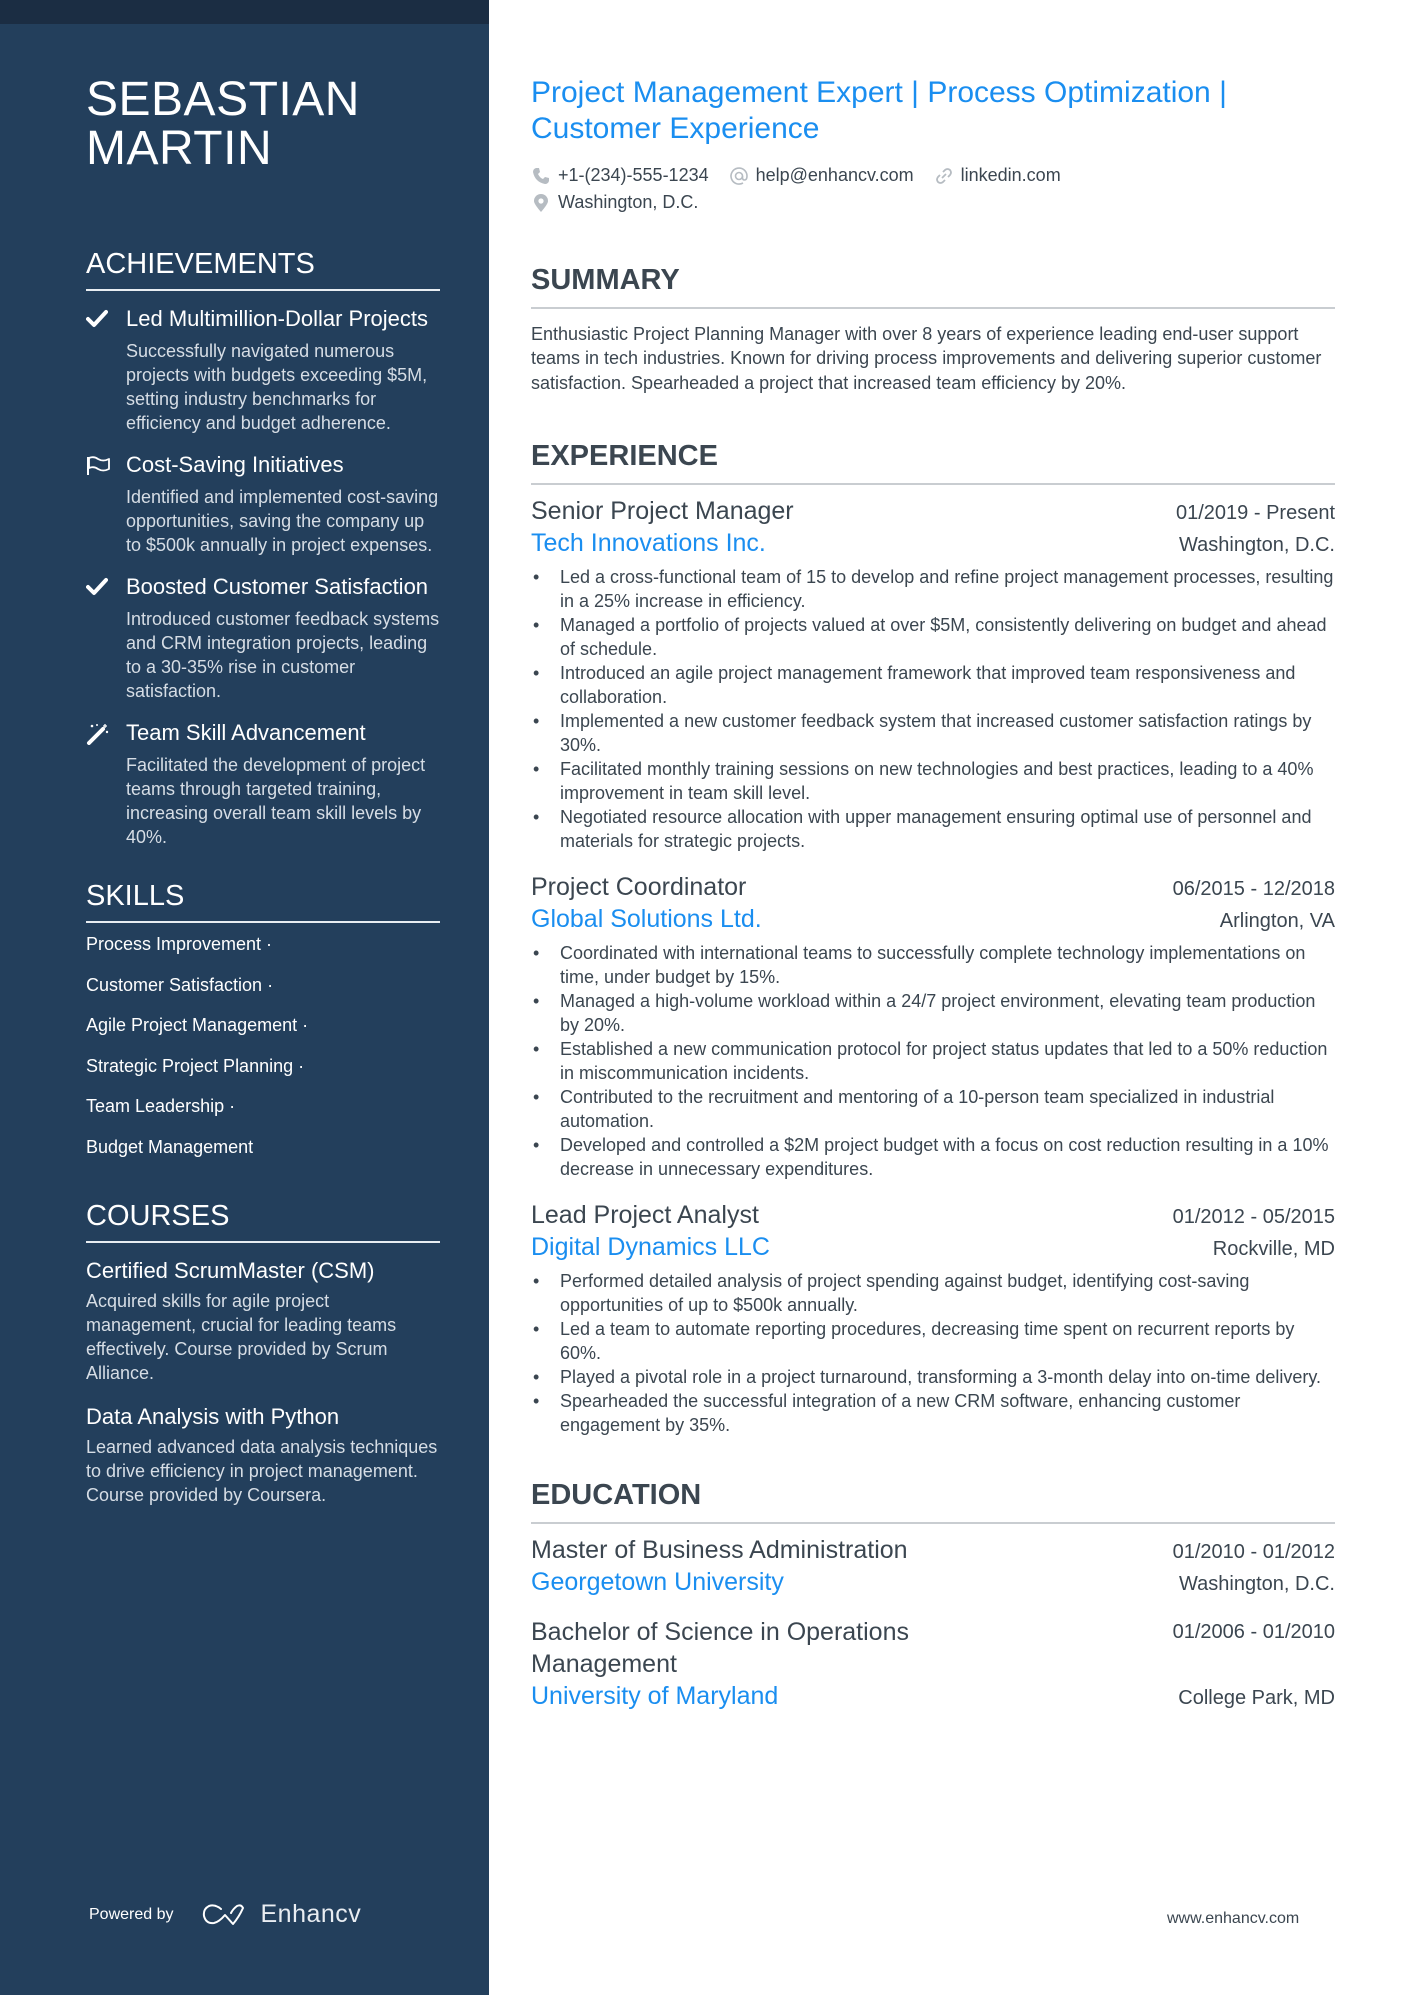  What do you see at coordinates (639, 886) in the screenshot?
I see `job-role: Project Coordinator` at bounding box center [639, 886].